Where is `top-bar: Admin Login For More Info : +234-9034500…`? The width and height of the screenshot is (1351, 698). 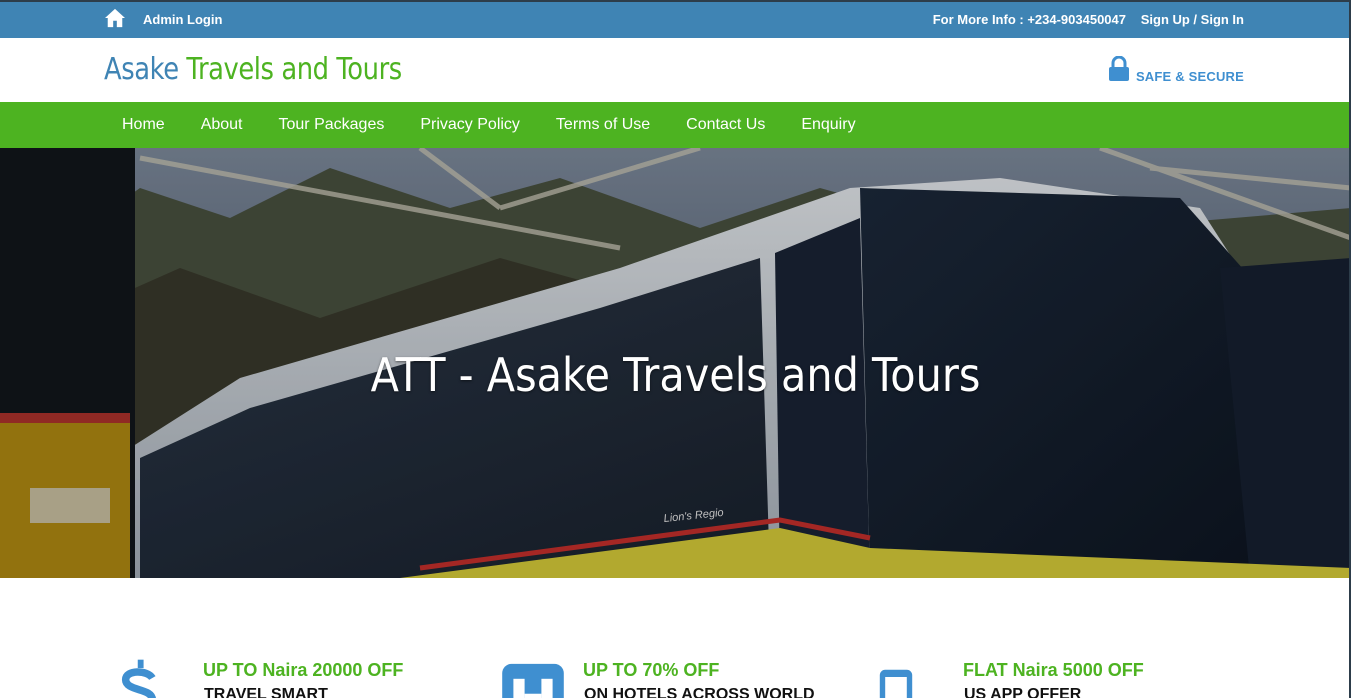
top-bar: Admin Login For More Info : +234-9034500… is located at coordinates (675, 19).